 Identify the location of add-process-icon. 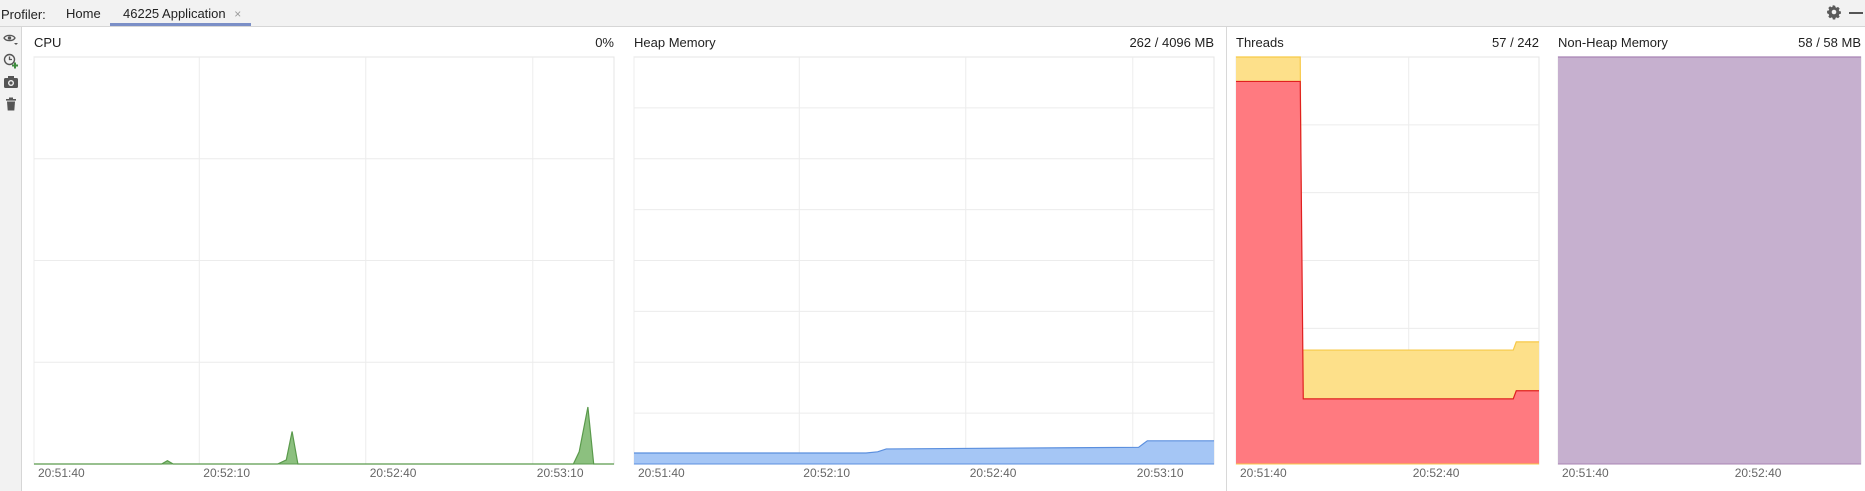
(11, 61).